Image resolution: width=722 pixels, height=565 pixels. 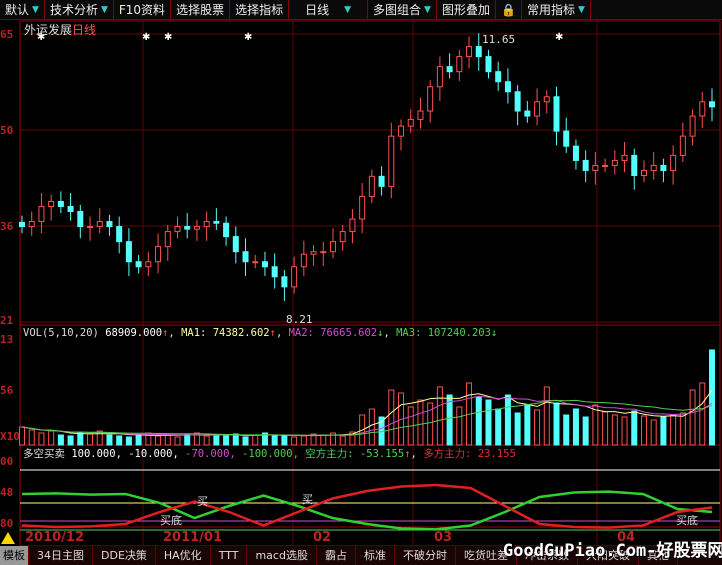 I want to click on buy-bottom-signal: 买底, so click(x=687, y=520).